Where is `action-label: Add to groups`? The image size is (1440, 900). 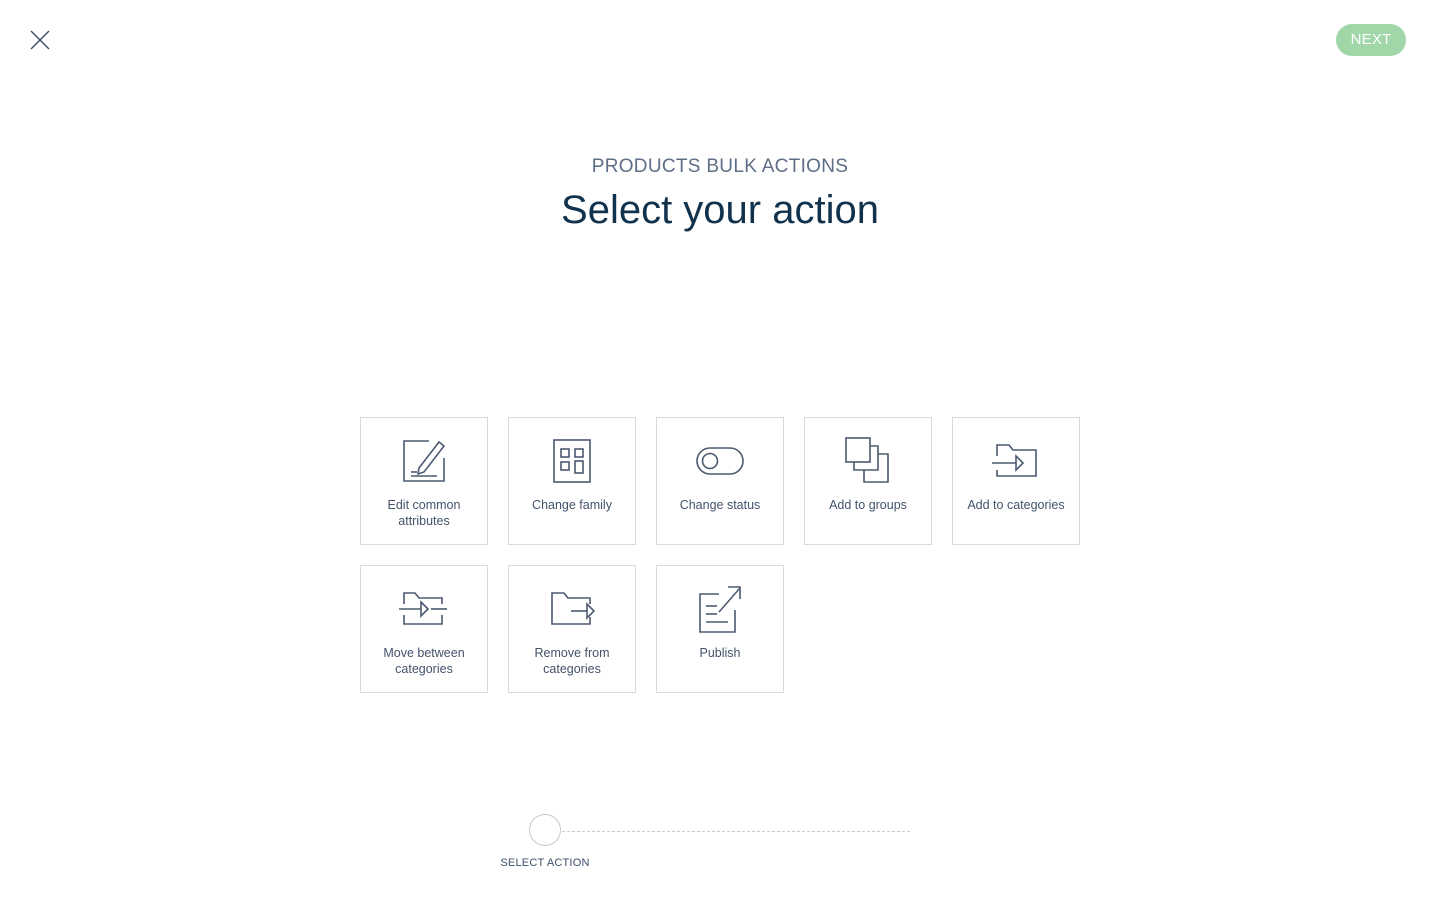
action-label: Add to groups is located at coordinates (868, 505).